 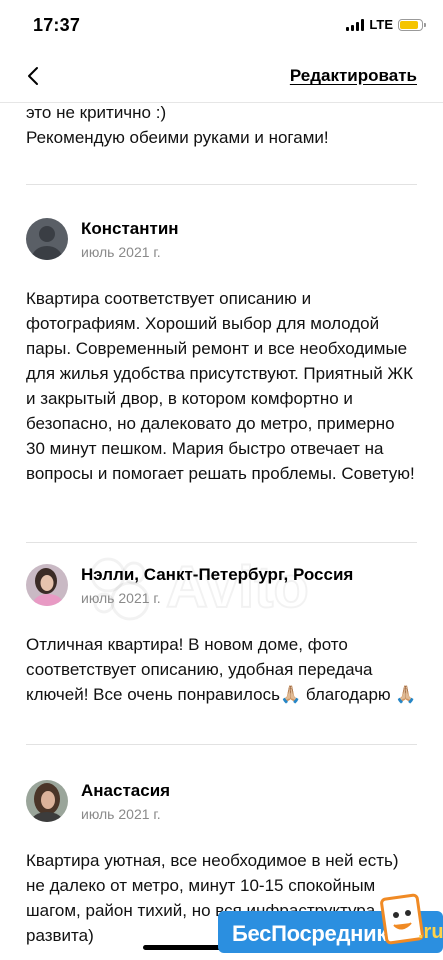 I want to click on chevron-left-icon, so click(x=33, y=76).